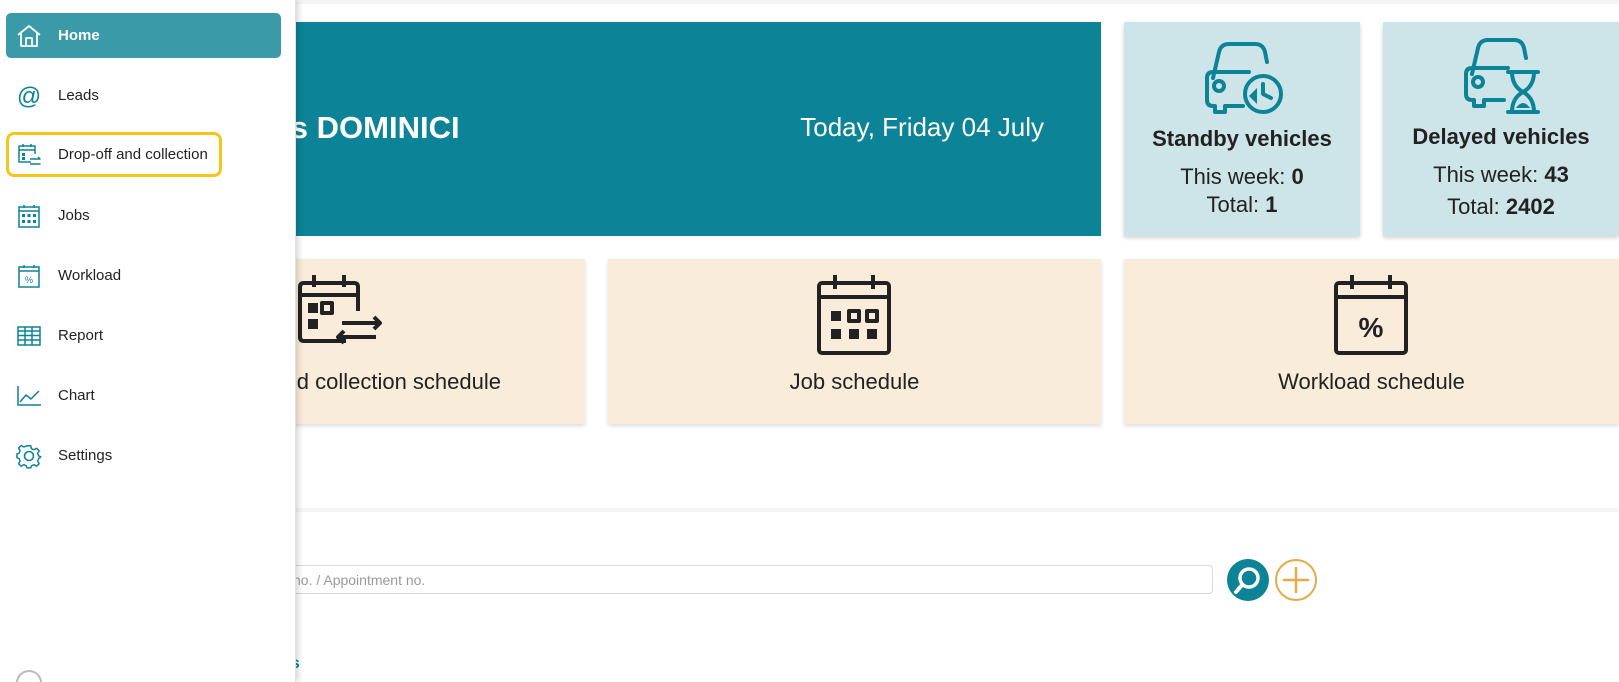  I want to click on delayed-total: Total: 2402, so click(1501, 207).